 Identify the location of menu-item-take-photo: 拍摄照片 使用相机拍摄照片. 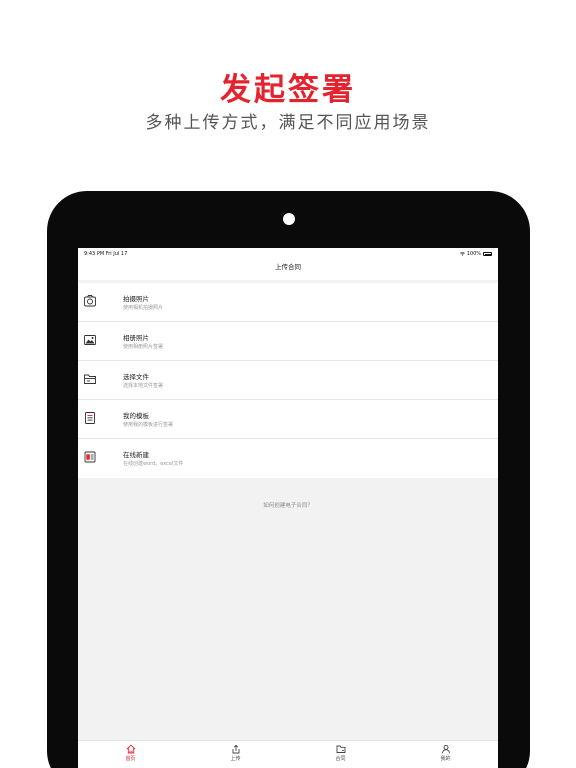
(288, 302).